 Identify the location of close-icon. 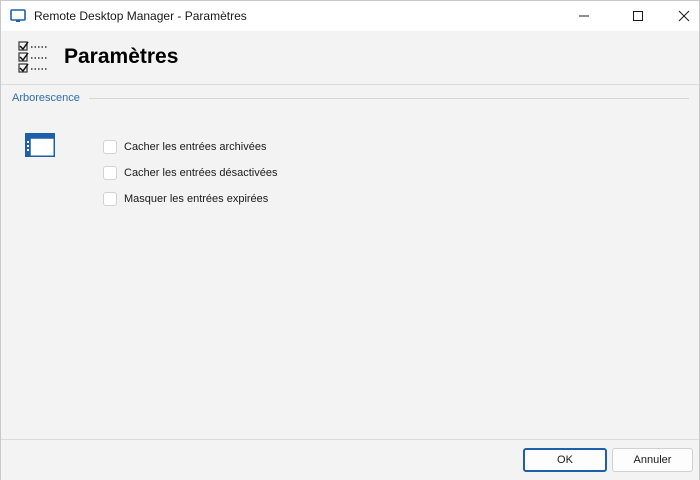
(684, 16).